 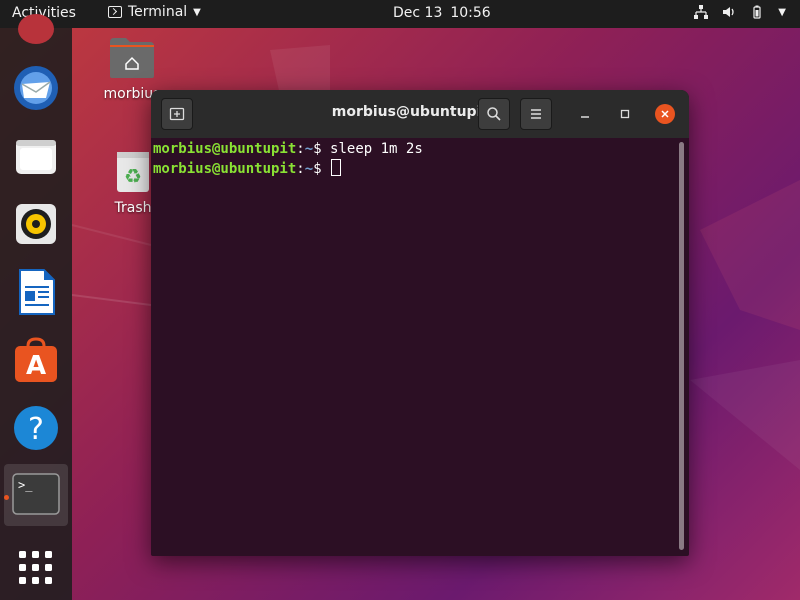 What do you see at coordinates (729, 12) in the screenshot?
I see `volume-icon` at bounding box center [729, 12].